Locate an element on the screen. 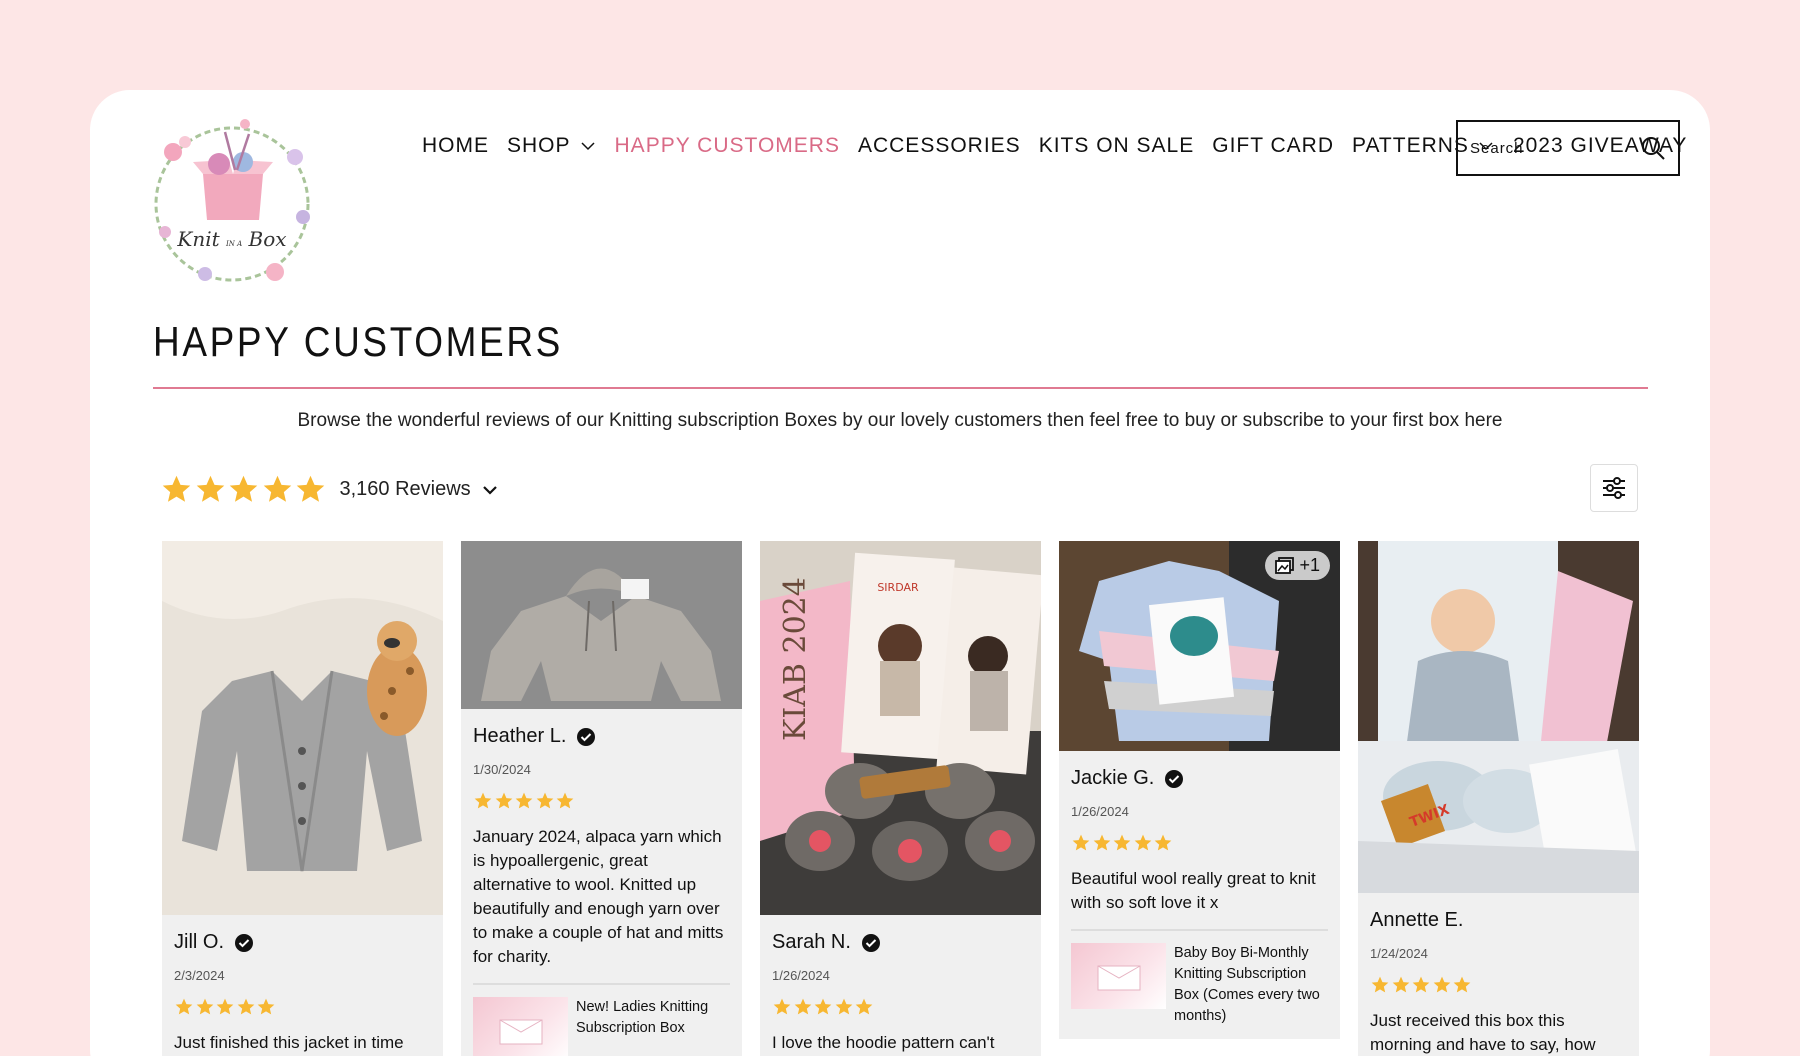  reviewer-name-row: Annette E. is located at coordinates (1498, 920).